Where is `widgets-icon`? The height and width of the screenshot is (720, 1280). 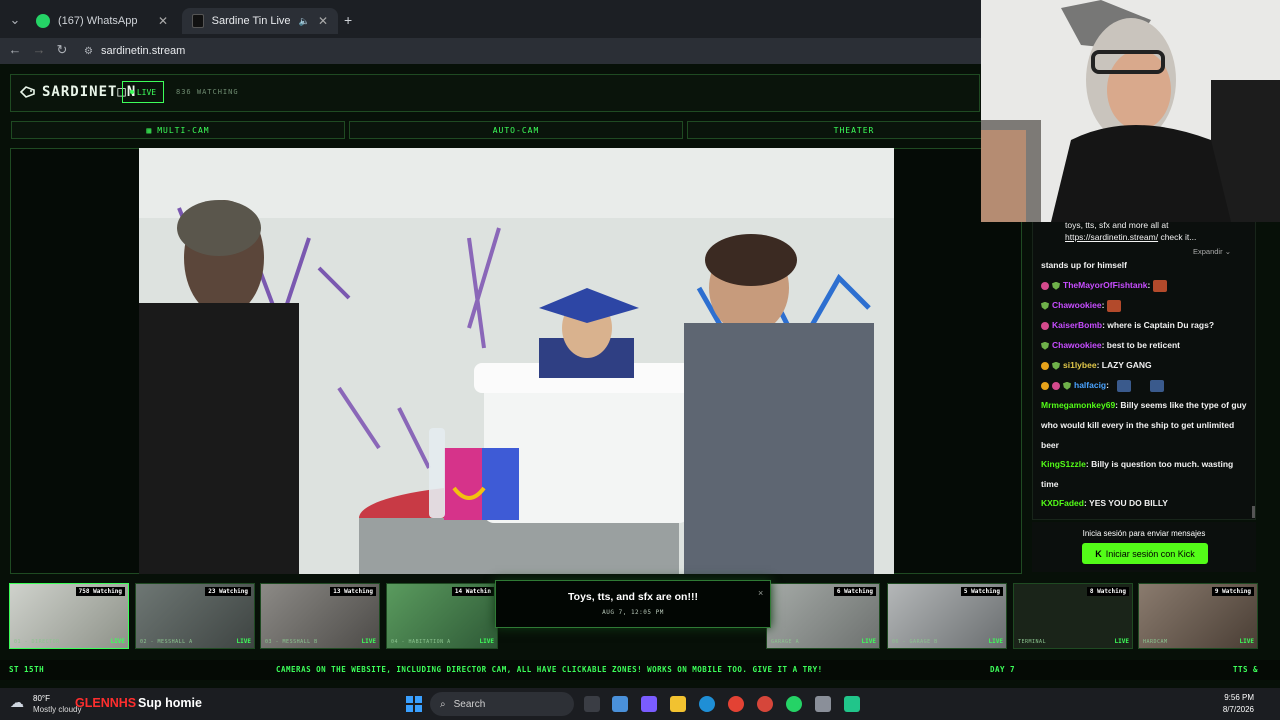 widgets-icon is located at coordinates (620, 704).